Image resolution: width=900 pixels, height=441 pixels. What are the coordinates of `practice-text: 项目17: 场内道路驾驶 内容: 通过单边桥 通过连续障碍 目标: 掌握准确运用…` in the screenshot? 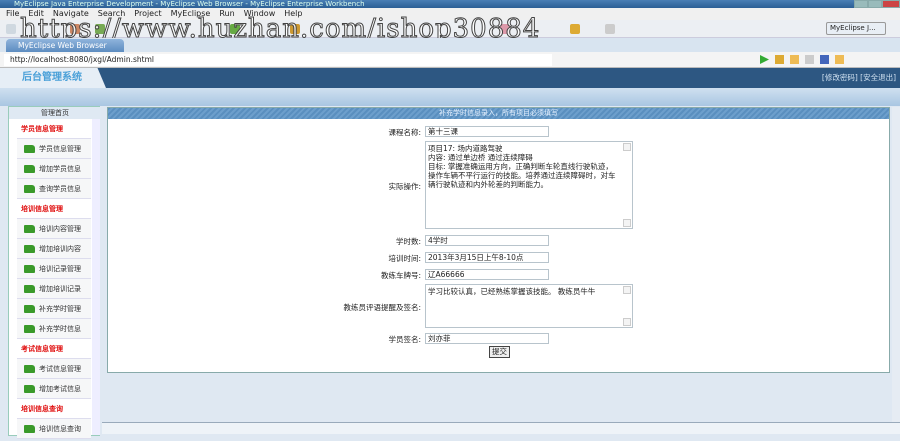 It's located at (522, 166).